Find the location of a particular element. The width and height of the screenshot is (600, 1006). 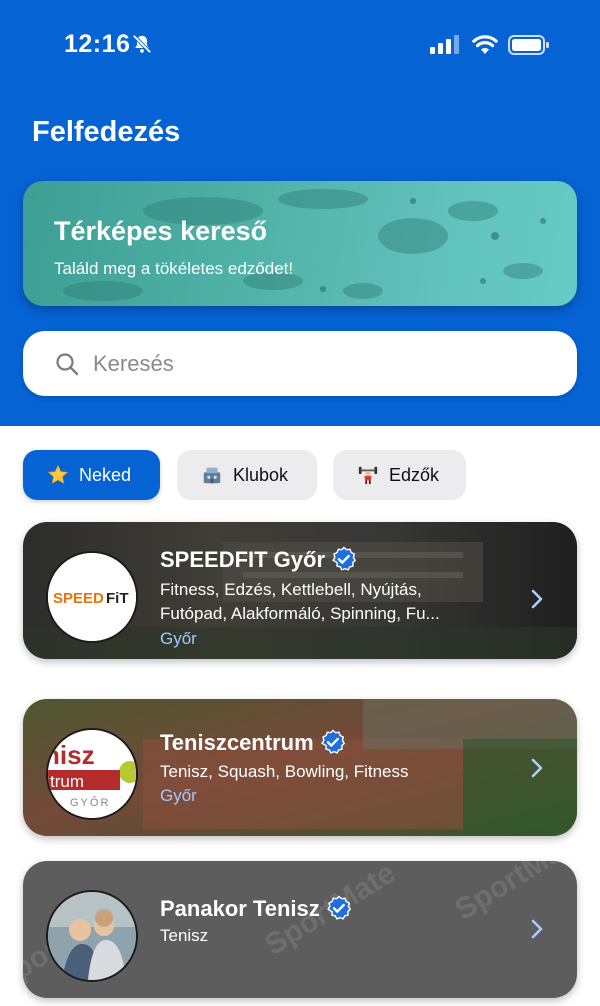

signal-icon is located at coordinates (444, 44).